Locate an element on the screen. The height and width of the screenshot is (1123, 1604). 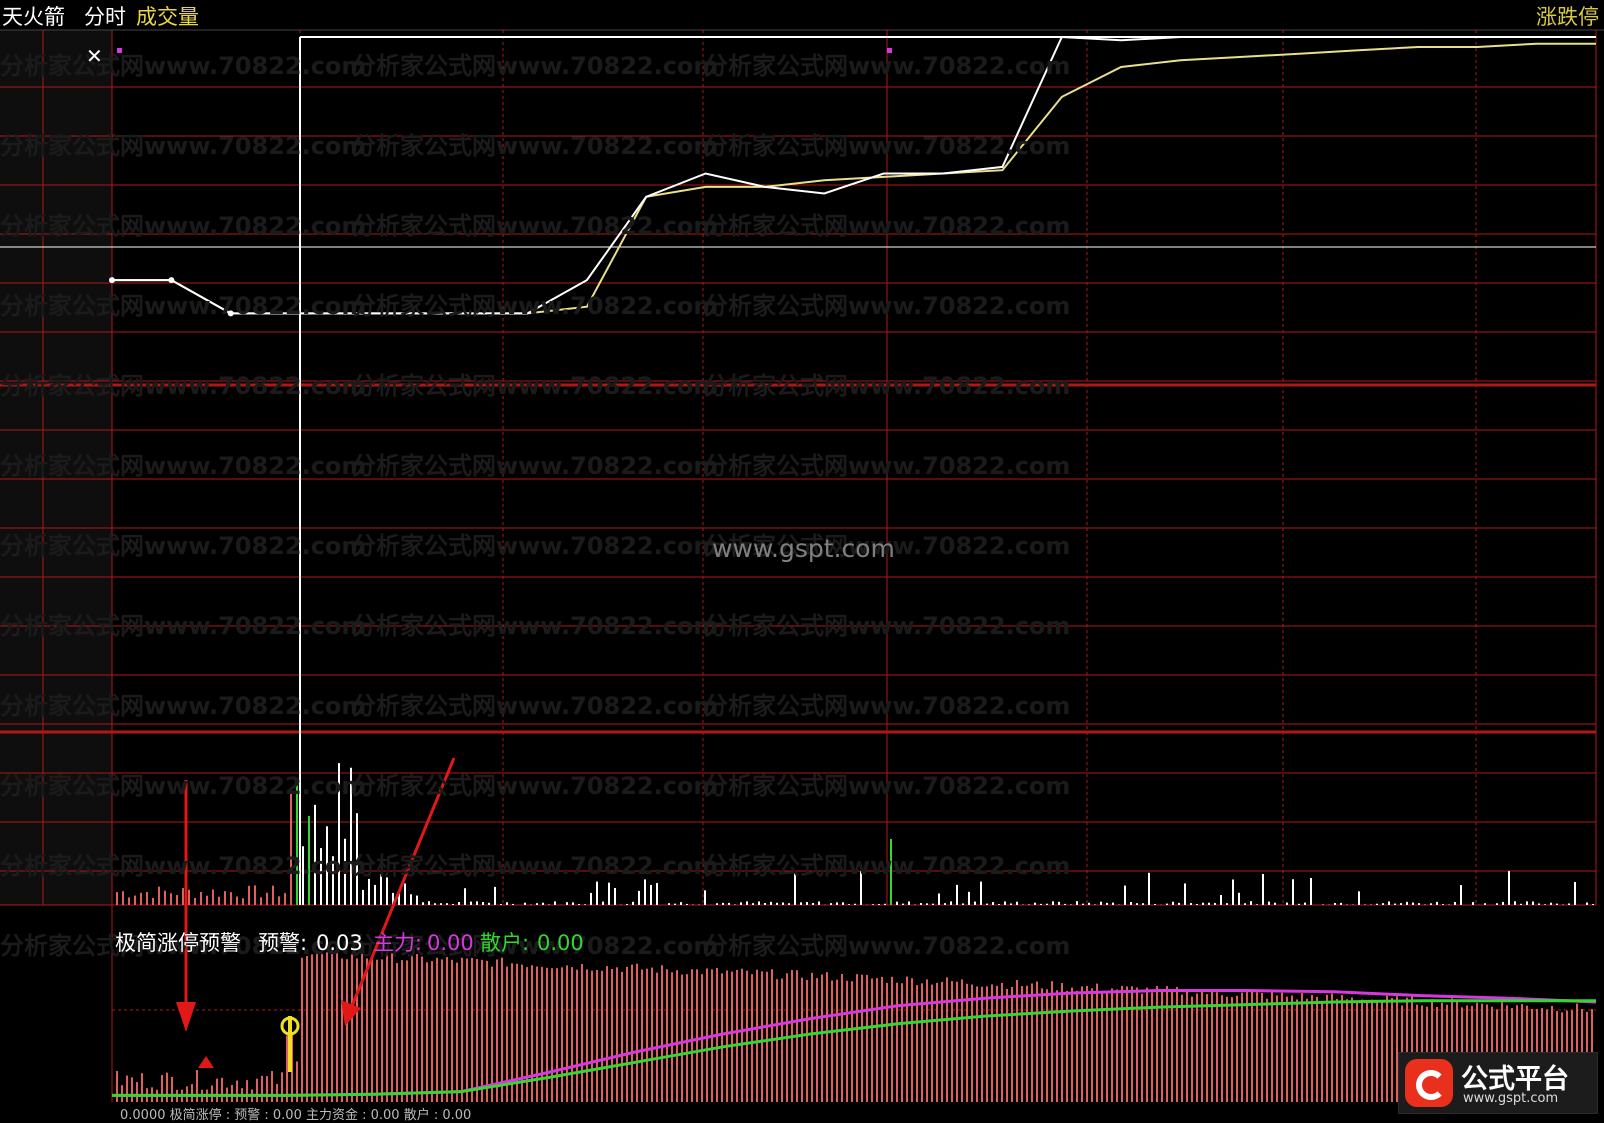
tab-volume: 成交量 is located at coordinates (167, 17).